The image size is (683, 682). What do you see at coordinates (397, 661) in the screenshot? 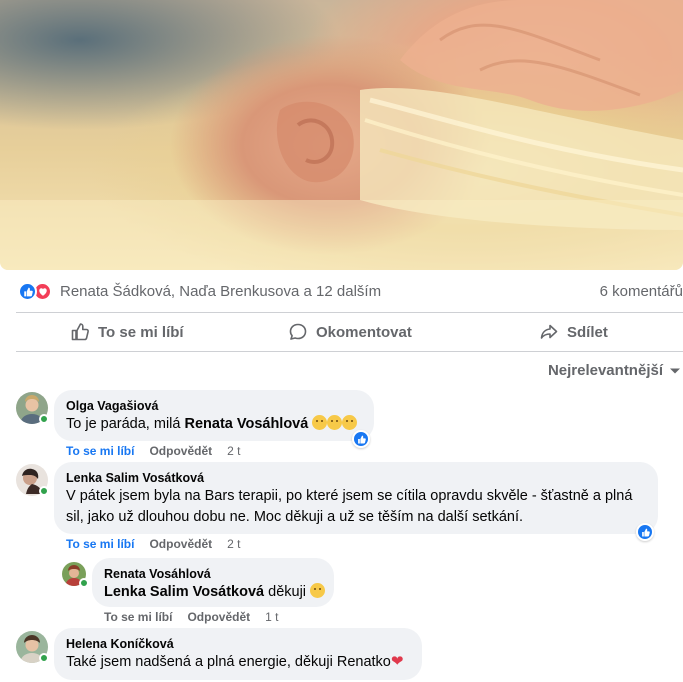
I see `heart-icon: ❤` at bounding box center [397, 661].